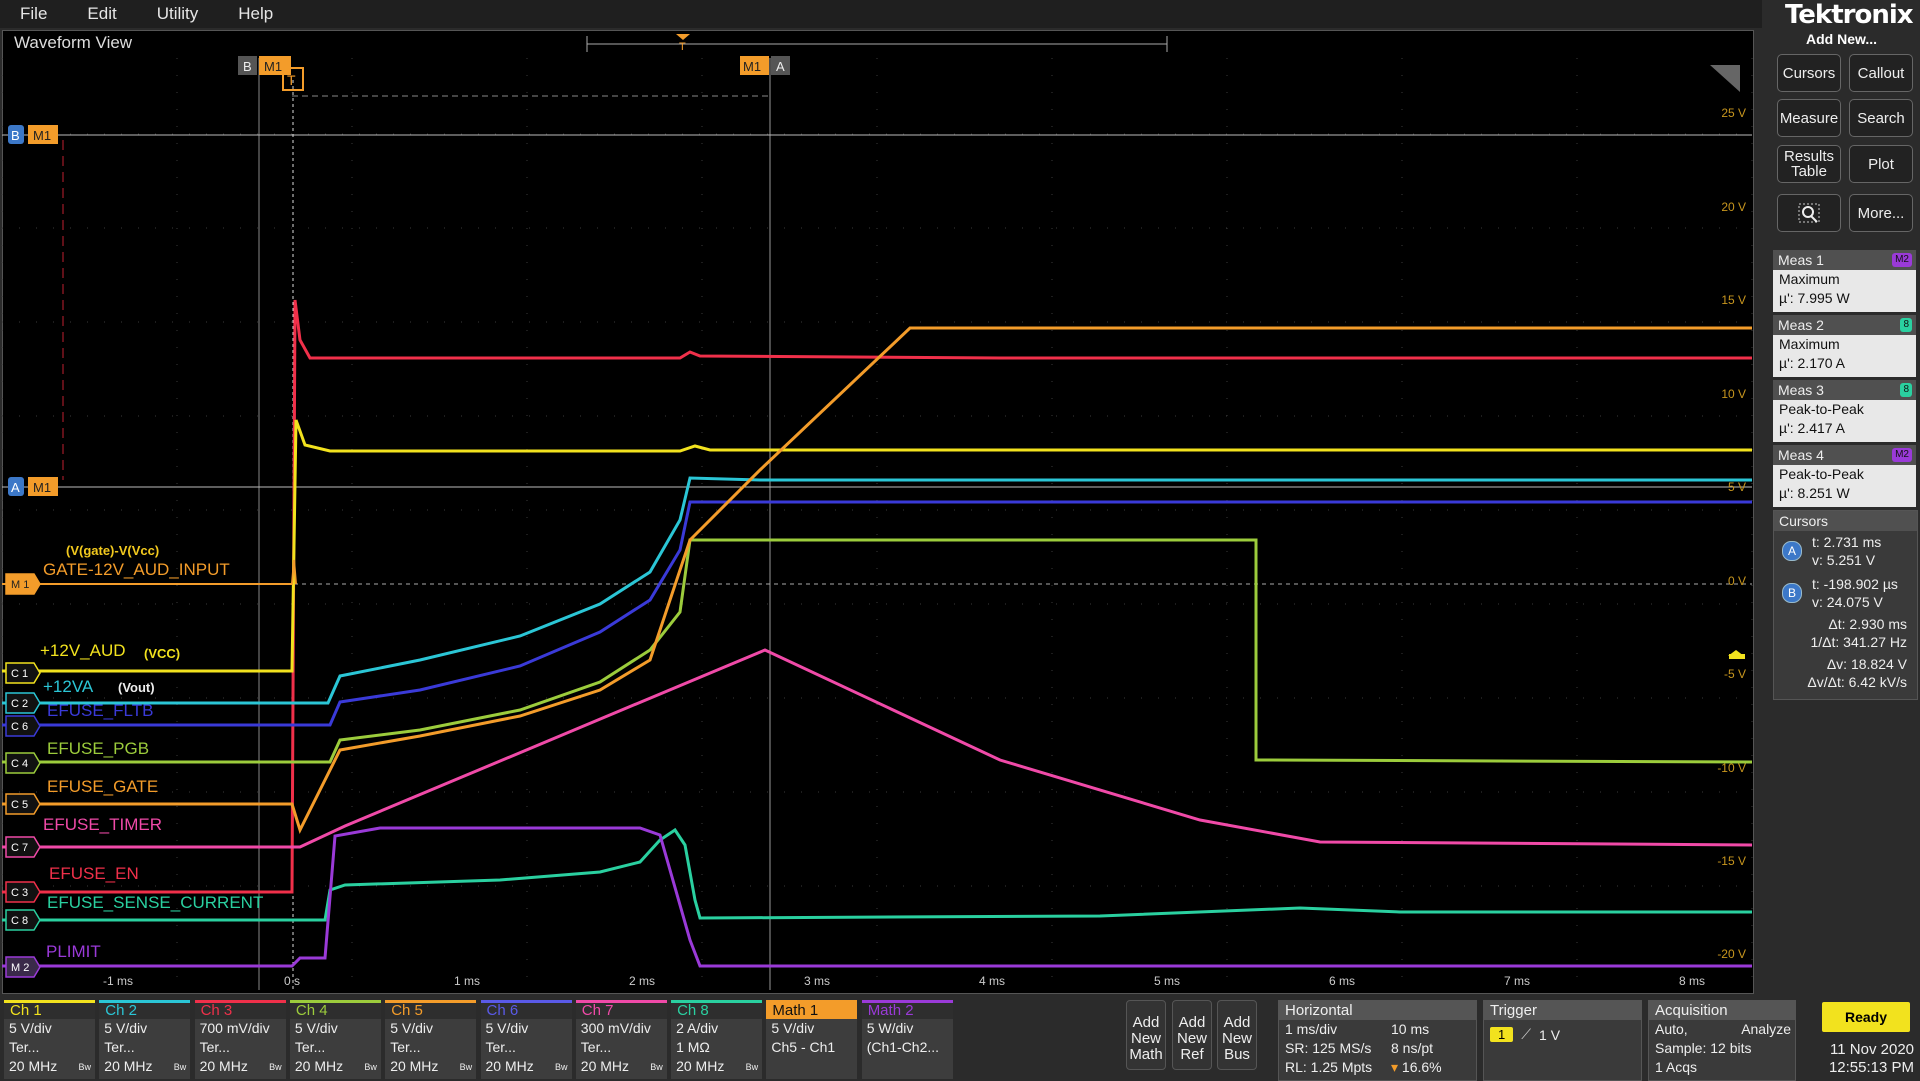  Describe the element at coordinates (335, 1039) in the screenshot. I see `channel-badge-ch-4: Ch 4 5 V/div Ter... 20 MHz Bw` at that location.